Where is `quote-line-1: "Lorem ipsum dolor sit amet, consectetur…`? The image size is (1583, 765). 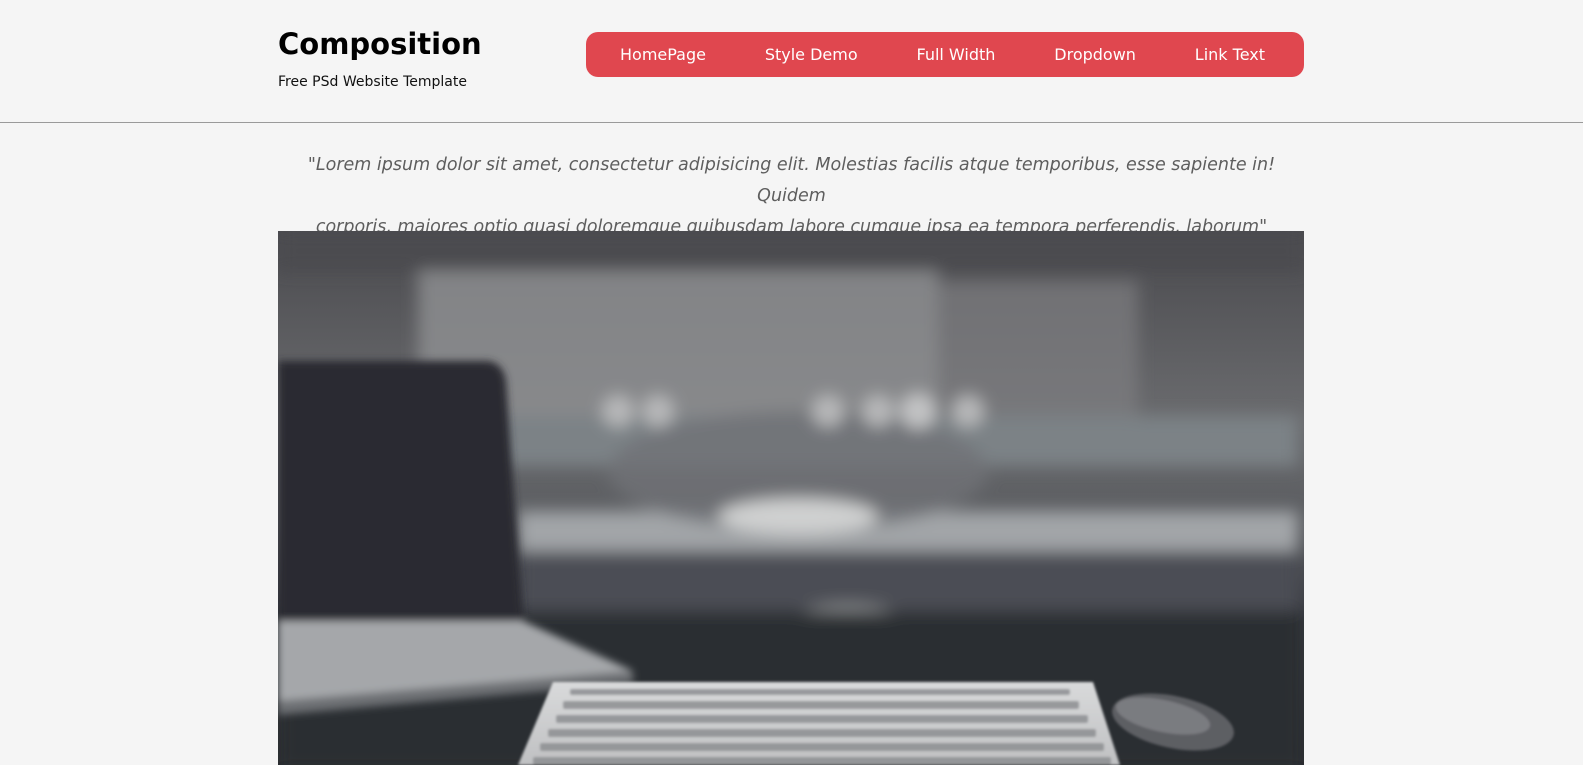
quote-line-1: "Lorem ipsum dolor sit amet, consectetur… is located at coordinates (791, 180).